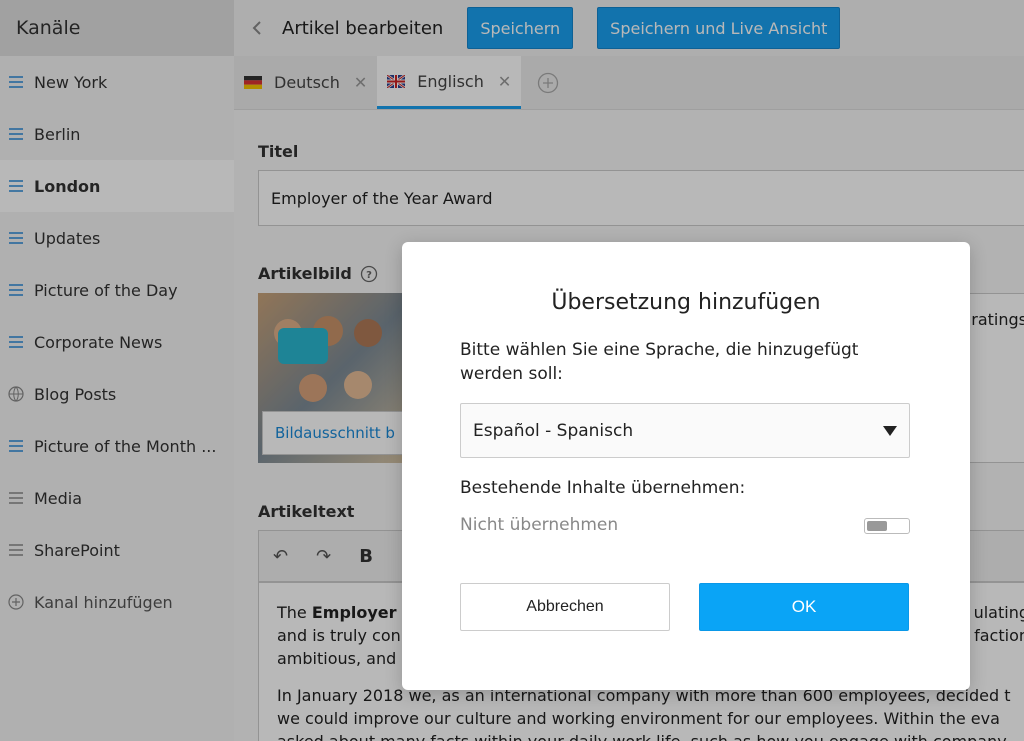  What do you see at coordinates (804, 607) in the screenshot?
I see `ok-button: OK` at bounding box center [804, 607].